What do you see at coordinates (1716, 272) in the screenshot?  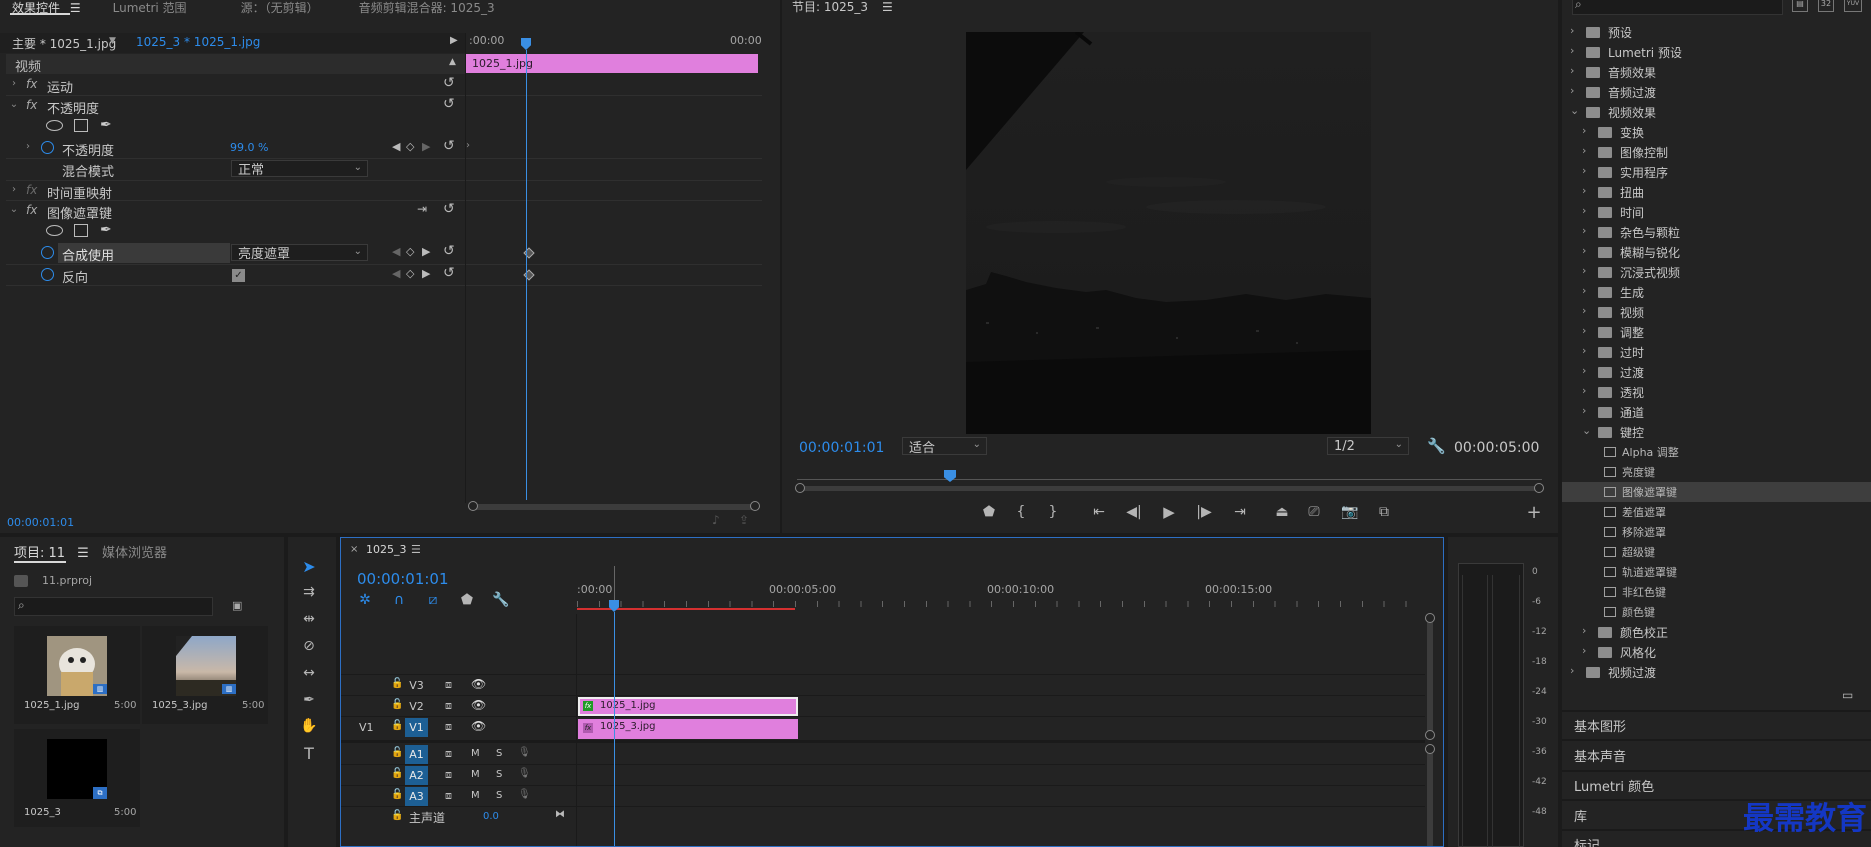 I see `effect-bin: › 沉浸式视频` at bounding box center [1716, 272].